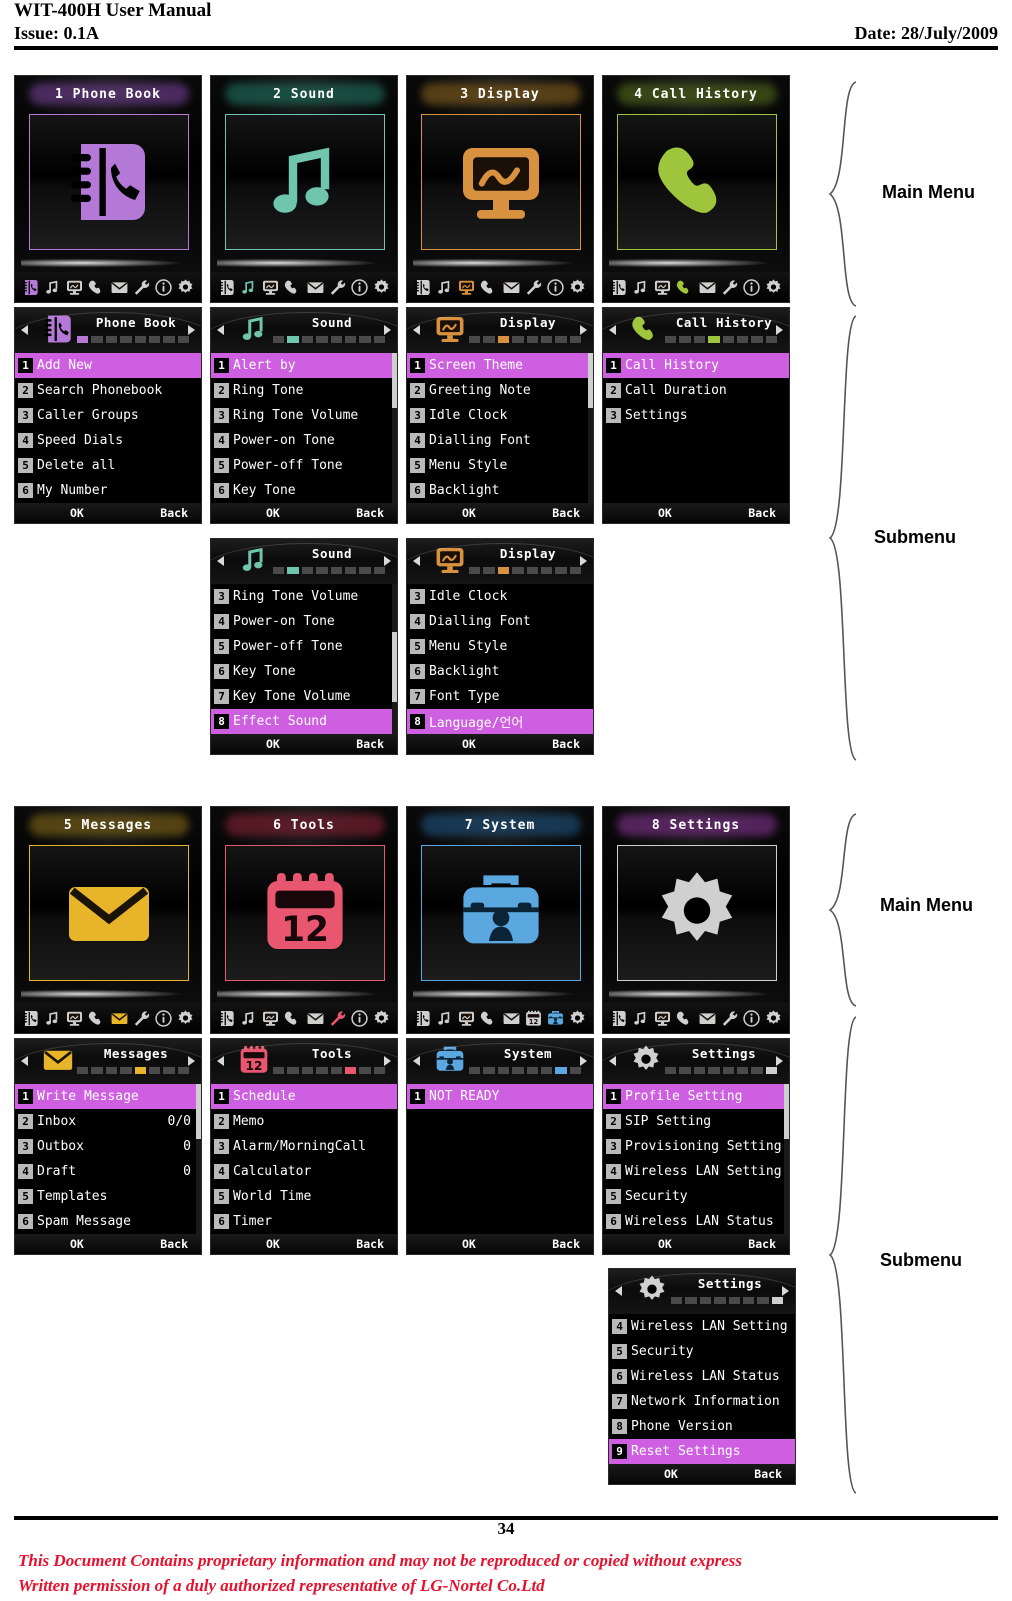 The width and height of the screenshot is (1012, 1601). I want to click on menu-item: 5 Menu Style, so click(500, 646).